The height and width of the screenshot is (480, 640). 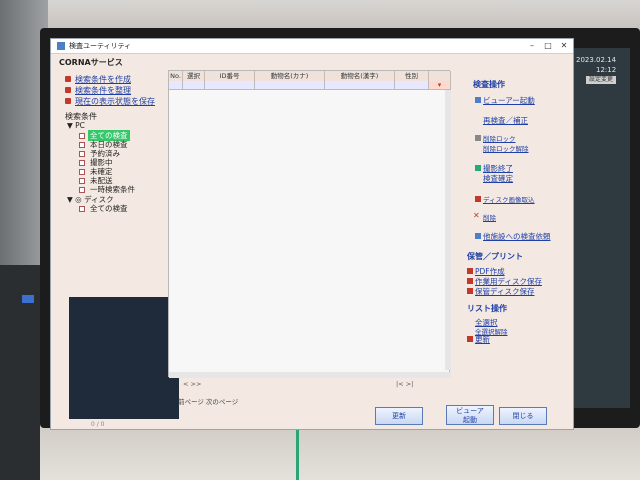 I want to click on checkmark-icon, so click(x=478, y=168).